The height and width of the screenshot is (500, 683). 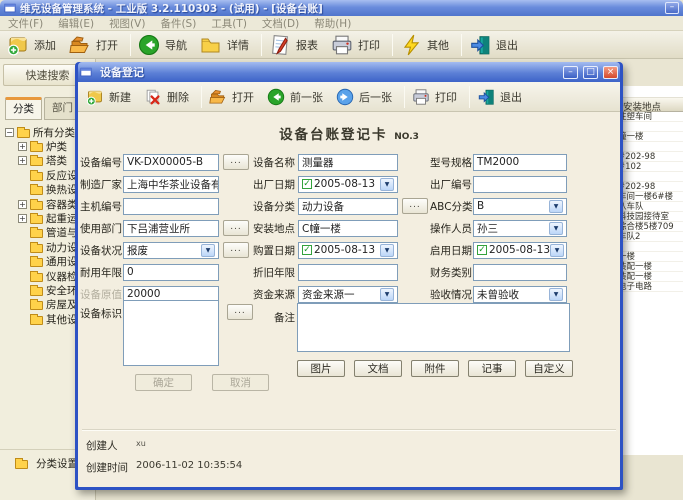 What do you see at coordinates (111, 96) in the screenshot?
I see `new-button: 新建` at bounding box center [111, 96].